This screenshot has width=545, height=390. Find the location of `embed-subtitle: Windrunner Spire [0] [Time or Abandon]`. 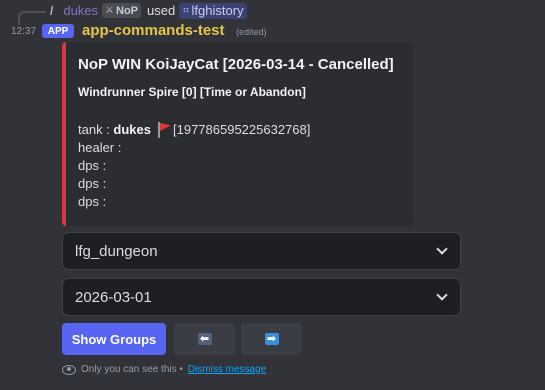

embed-subtitle: Windrunner Spire [0] [Time or Abandon] is located at coordinates (192, 92).